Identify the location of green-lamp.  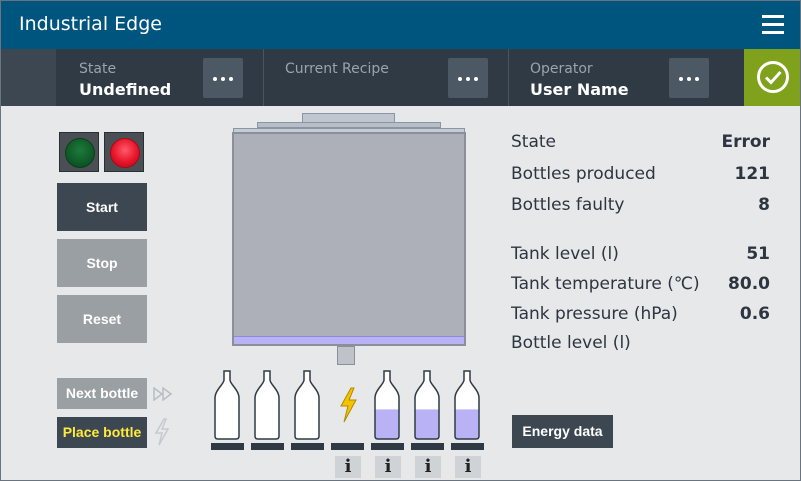
(79, 152).